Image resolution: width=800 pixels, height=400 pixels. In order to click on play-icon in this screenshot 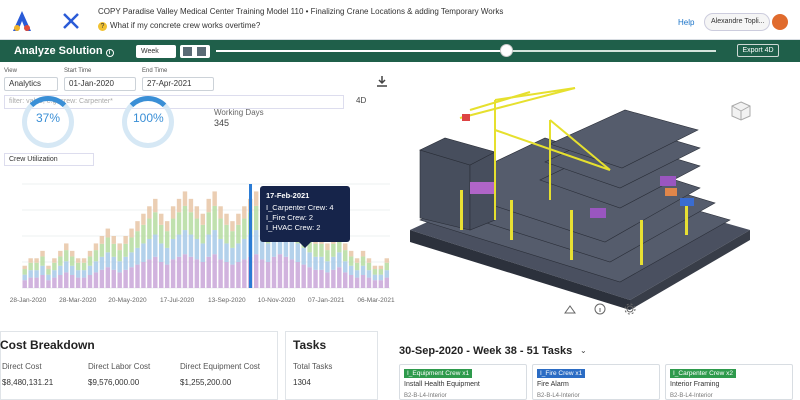, I will do `click(187, 51)`.